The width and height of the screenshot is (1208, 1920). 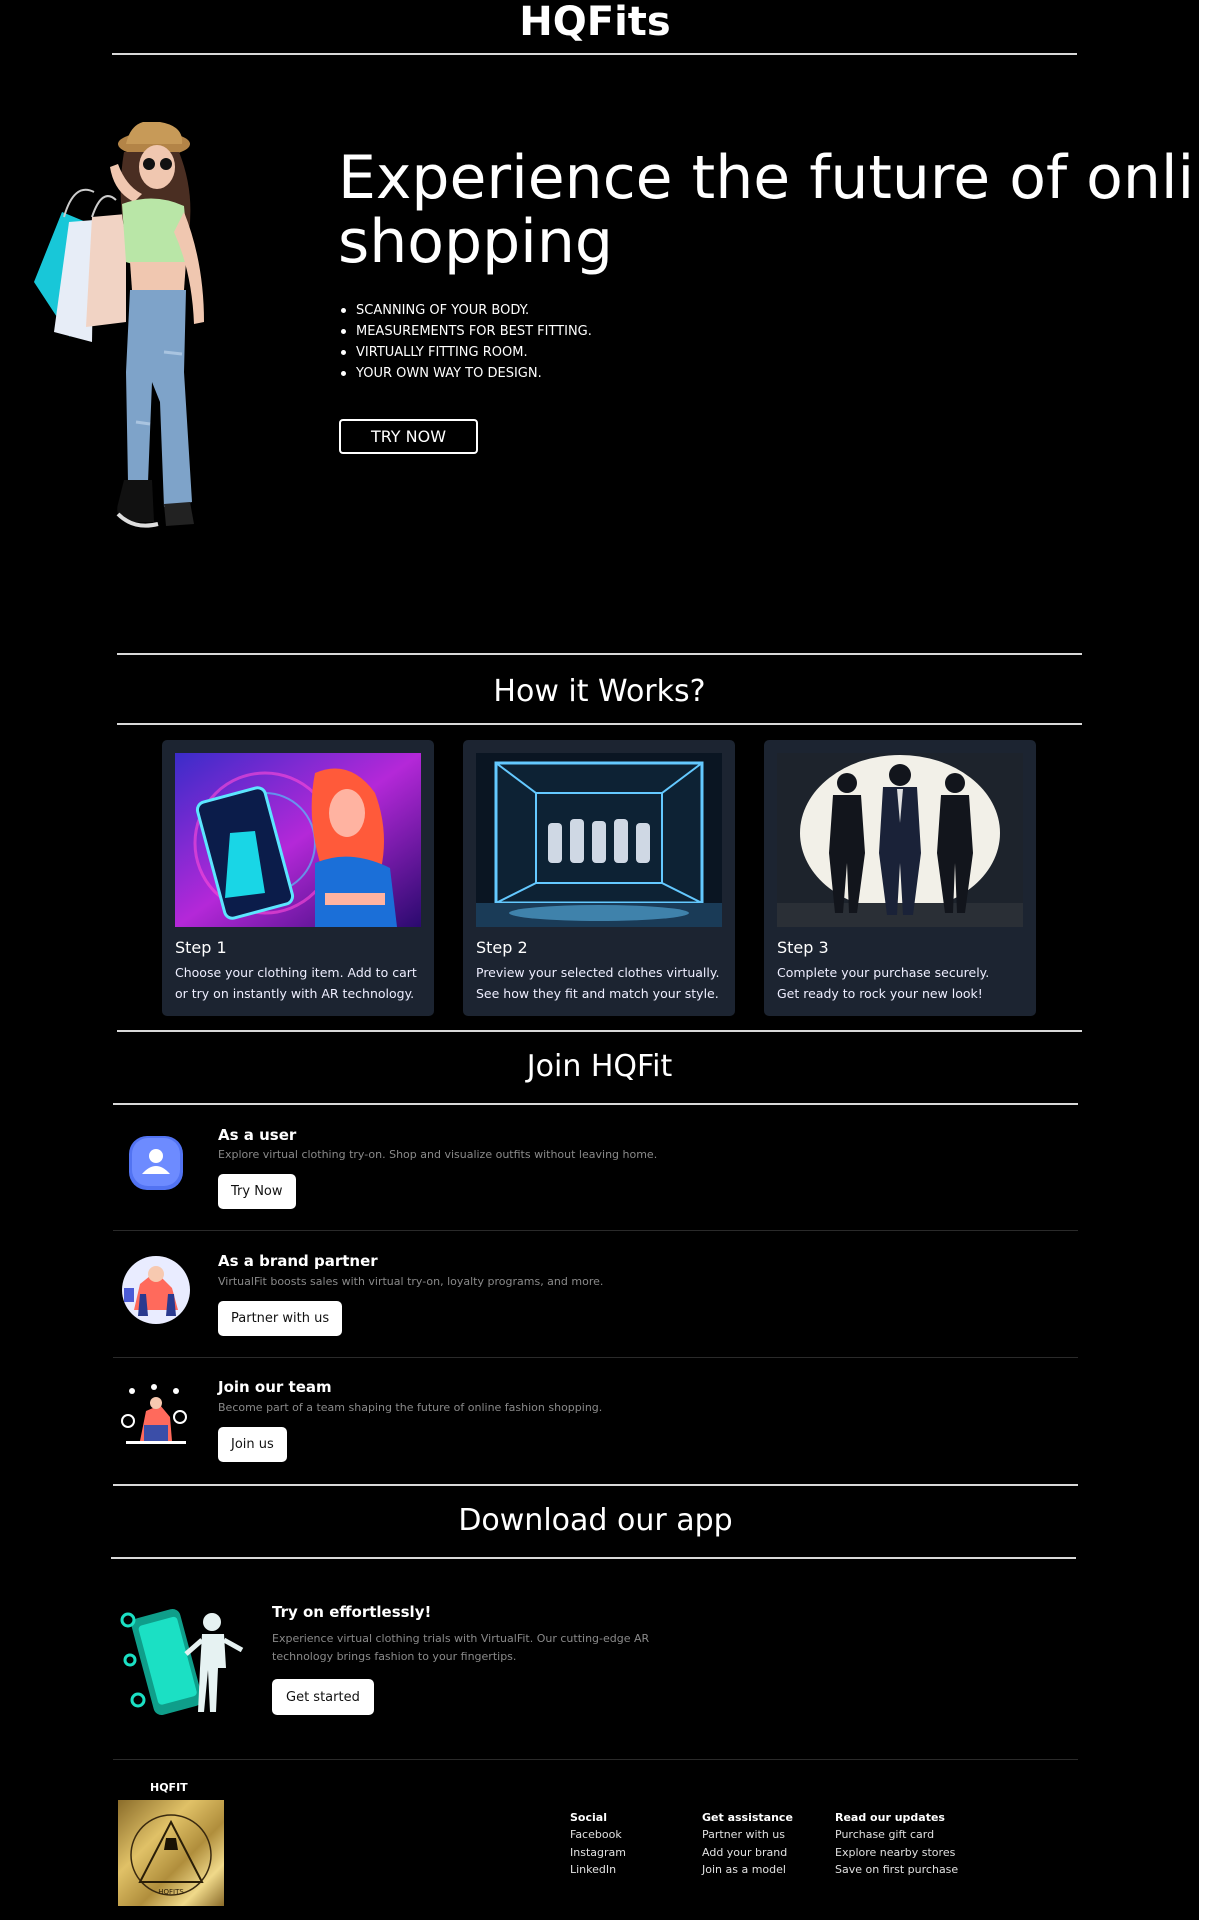 I want to click on hero-model-image, so click(x=119, y=325).